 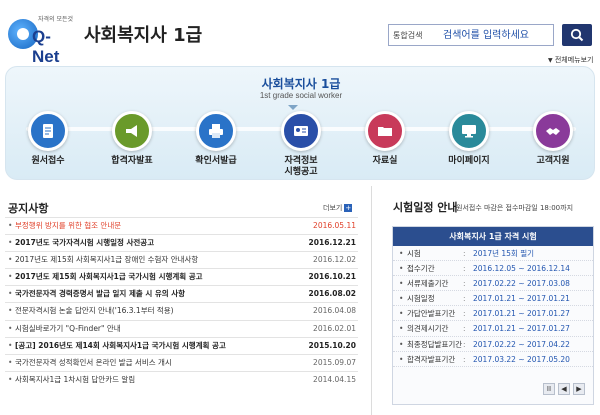 What do you see at coordinates (181, 328) in the screenshot?
I see `list-item: • 시험실바로가기 "Q-Finder" 안내 2016.02.01` at bounding box center [181, 328].